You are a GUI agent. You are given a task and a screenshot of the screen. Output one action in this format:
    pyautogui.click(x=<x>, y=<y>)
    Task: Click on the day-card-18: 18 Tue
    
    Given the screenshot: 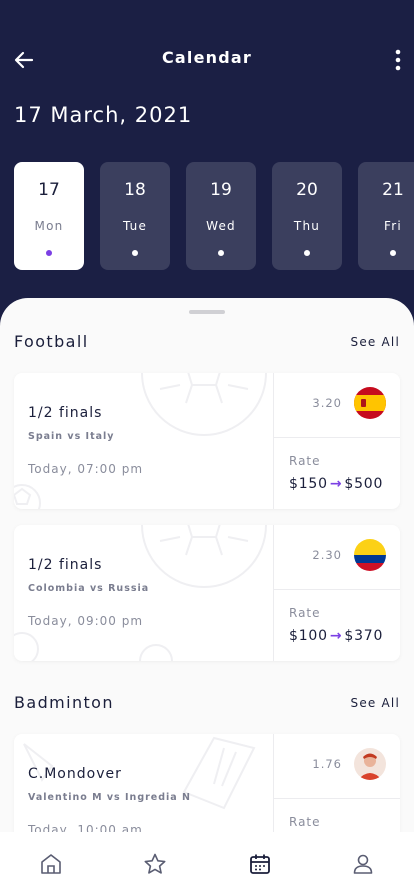 What is the action you would take?
    pyautogui.click(x=135, y=216)
    